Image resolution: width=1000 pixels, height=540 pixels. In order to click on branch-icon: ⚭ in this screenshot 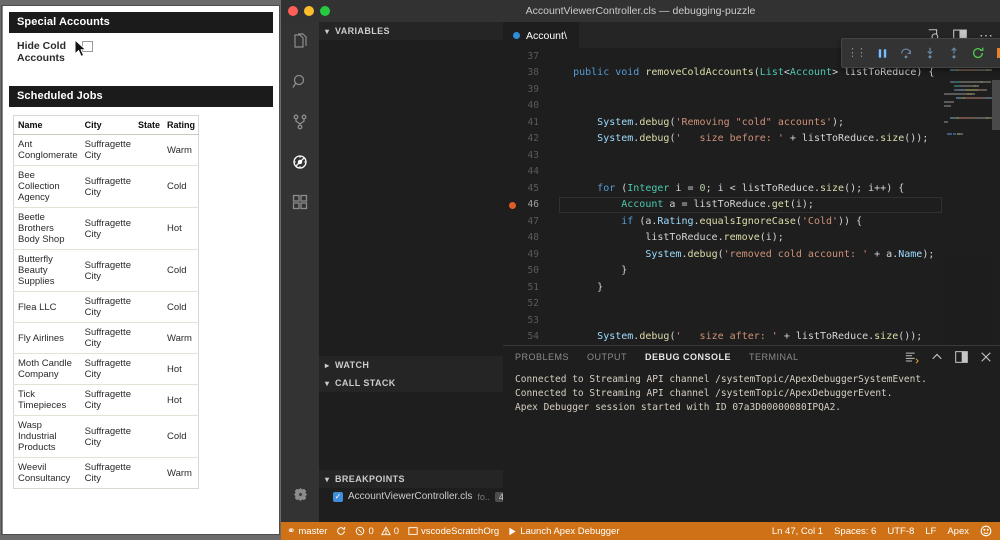, I will do `click(291, 531)`.